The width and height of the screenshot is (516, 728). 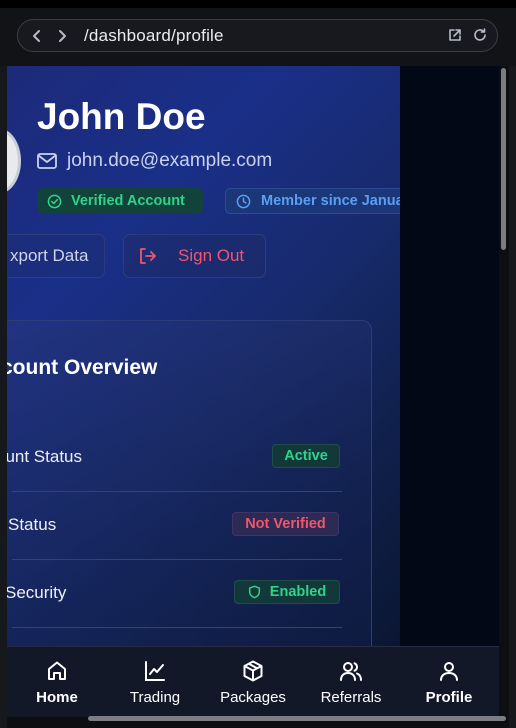 What do you see at coordinates (14, 161) in the screenshot?
I see `avatar` at bounding box center [14, 161].